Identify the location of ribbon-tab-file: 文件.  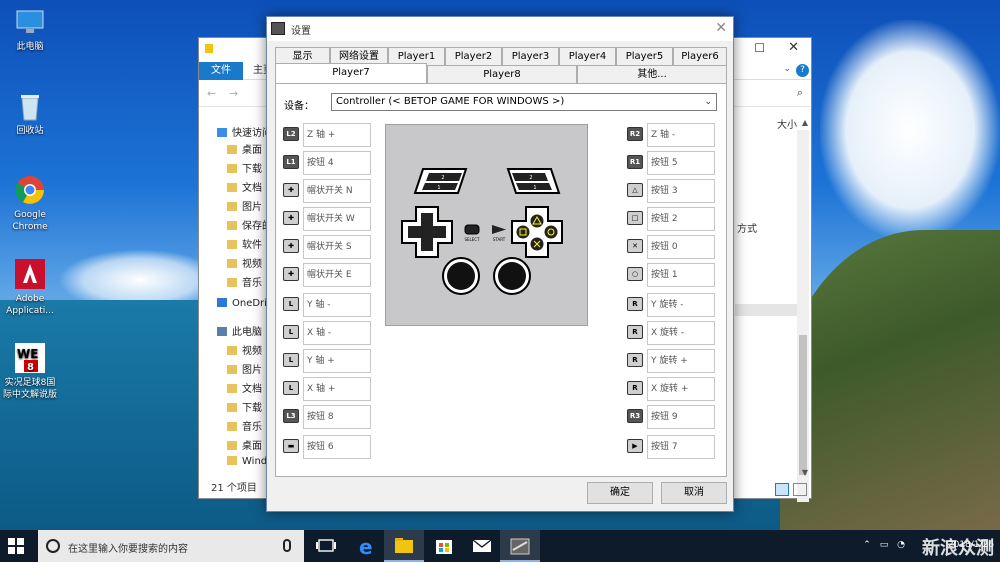
(221, 71).